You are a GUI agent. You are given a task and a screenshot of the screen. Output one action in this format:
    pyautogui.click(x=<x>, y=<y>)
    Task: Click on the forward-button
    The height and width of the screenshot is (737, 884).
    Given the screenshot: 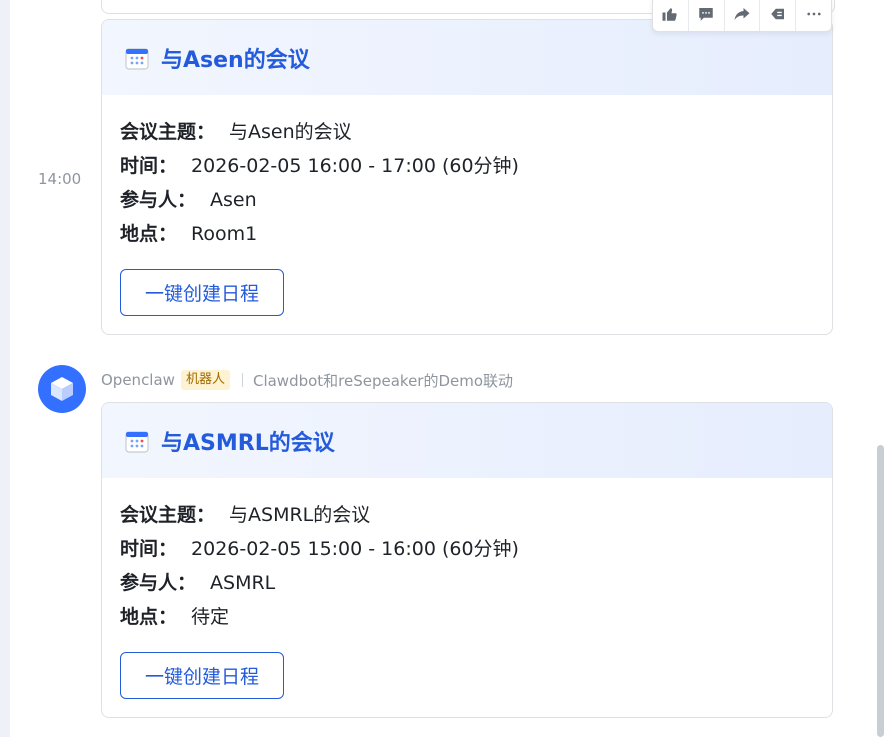 What is the action you would take?
    pyautogui.click(x=743, y=15)
    